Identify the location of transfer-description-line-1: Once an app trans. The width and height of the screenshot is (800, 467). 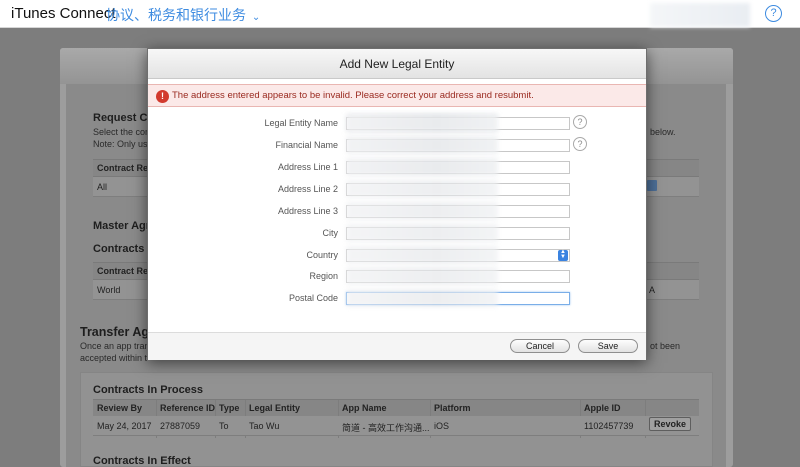
(117, 346).